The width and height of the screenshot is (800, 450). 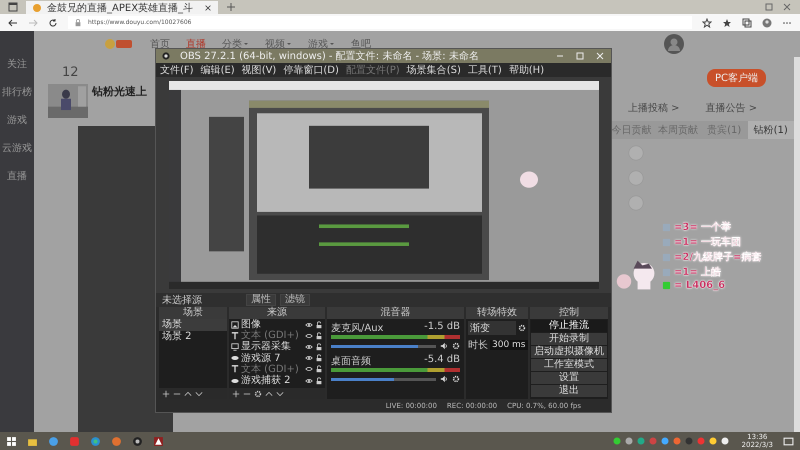 I want to click on overlay-text: =3= 一个举, so click(x=703, y=227).